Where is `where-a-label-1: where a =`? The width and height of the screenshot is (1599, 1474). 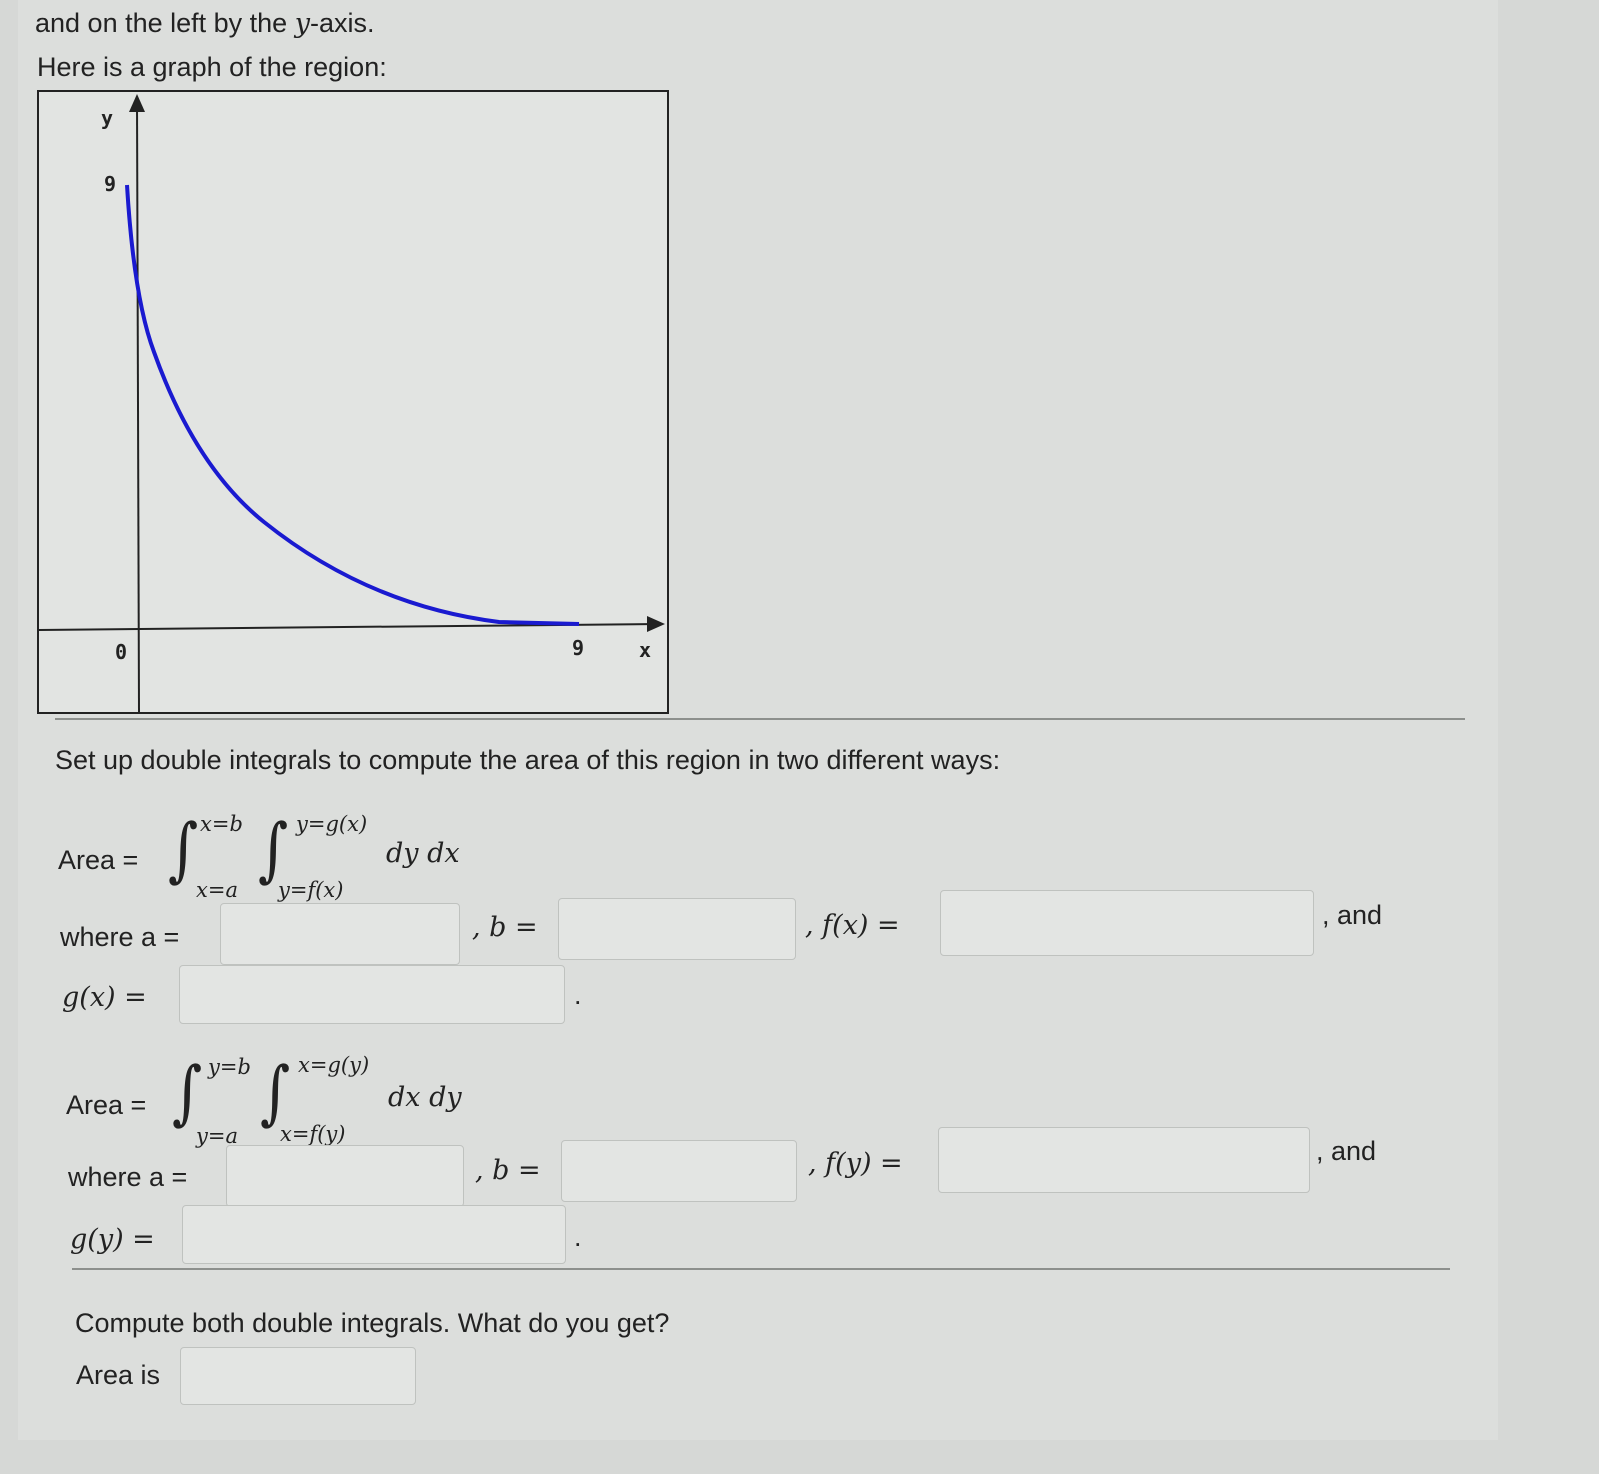
where-a-label-1: where a = is located at coordinates (120, 937).